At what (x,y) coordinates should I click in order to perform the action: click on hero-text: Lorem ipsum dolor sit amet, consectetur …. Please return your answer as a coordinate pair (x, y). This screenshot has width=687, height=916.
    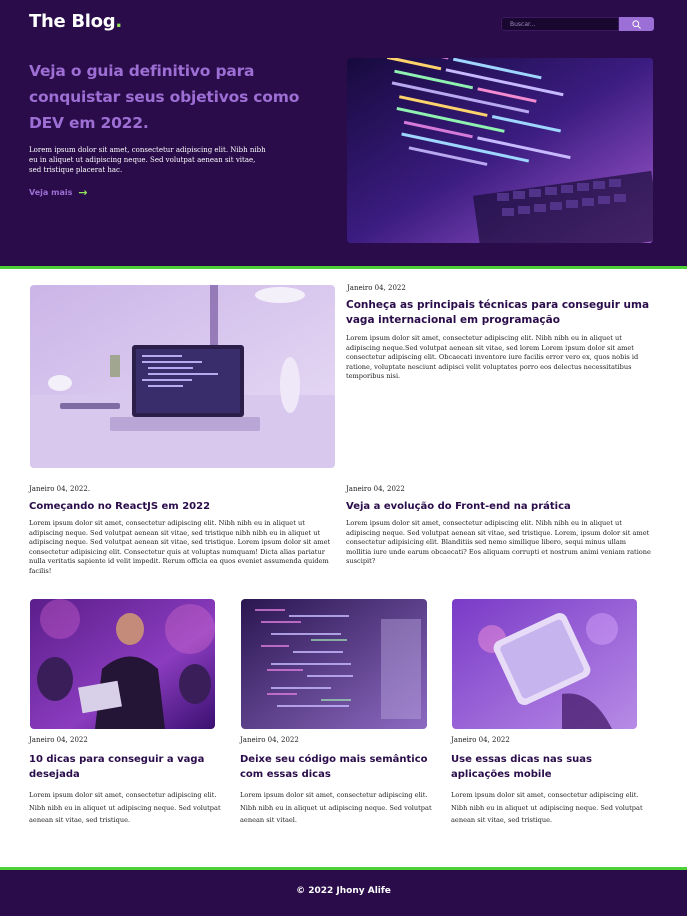
    Looking at the image, I should click on (147, 160).